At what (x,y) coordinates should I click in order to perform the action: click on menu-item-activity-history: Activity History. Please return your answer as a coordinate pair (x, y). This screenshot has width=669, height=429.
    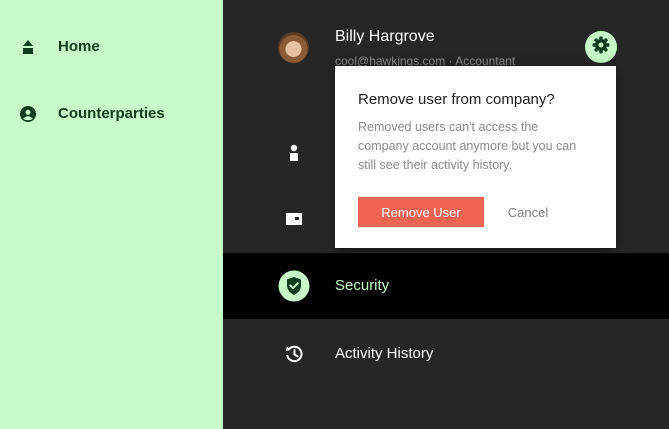
    Looking at the image, I should click on (446, 354).